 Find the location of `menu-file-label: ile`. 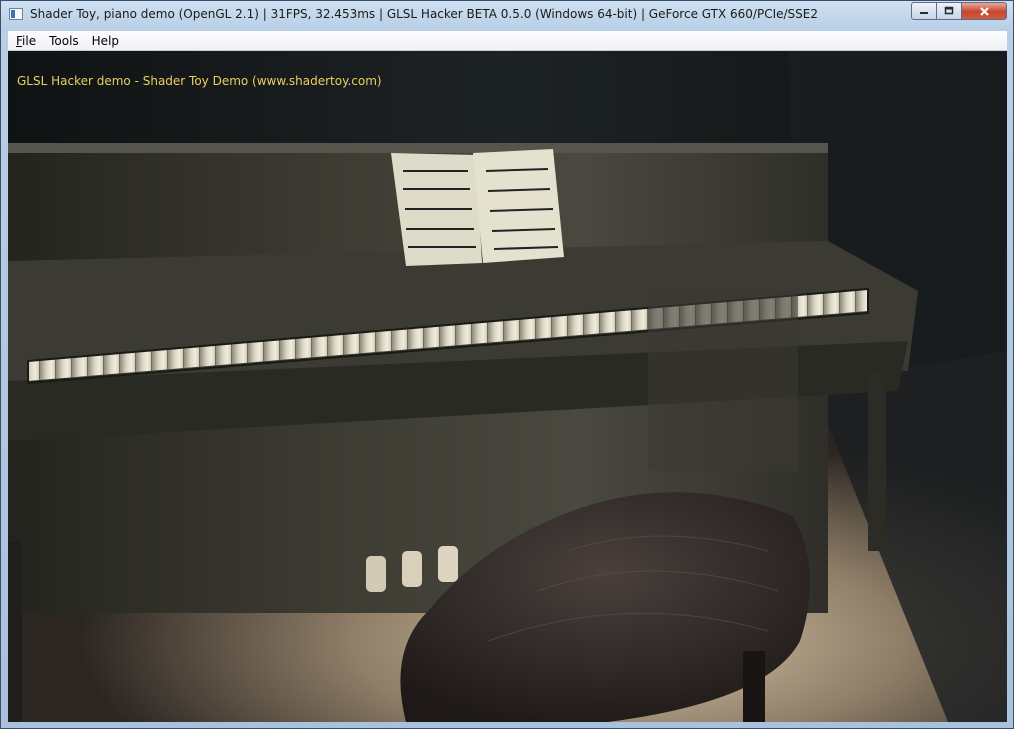

menu-file-label: ile is located at coordinates (29, 40).